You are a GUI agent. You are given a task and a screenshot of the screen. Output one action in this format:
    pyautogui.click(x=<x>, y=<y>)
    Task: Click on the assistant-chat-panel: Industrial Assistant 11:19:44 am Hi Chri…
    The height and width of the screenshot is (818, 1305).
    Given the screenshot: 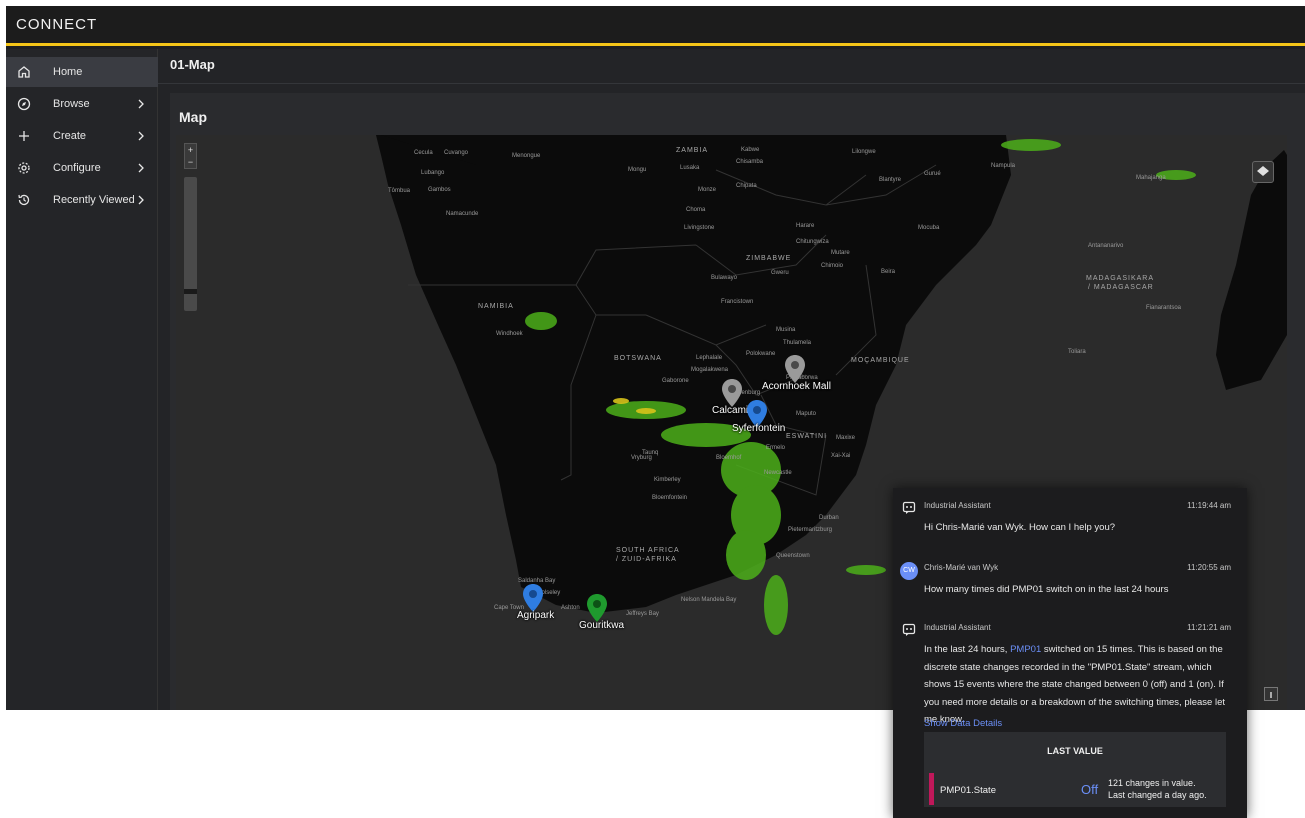 What is the action you would take?
    pyautogui.click(x=1070, y=653)
    